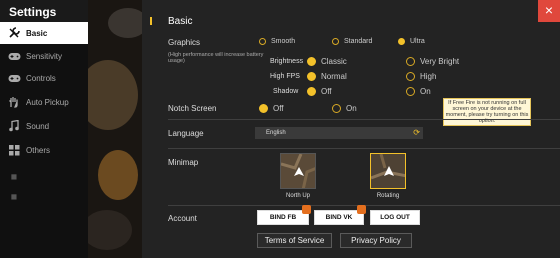 The image size is (560, 258). I want to click on graphics-option-smooth: Smooth, so click(277, 41).